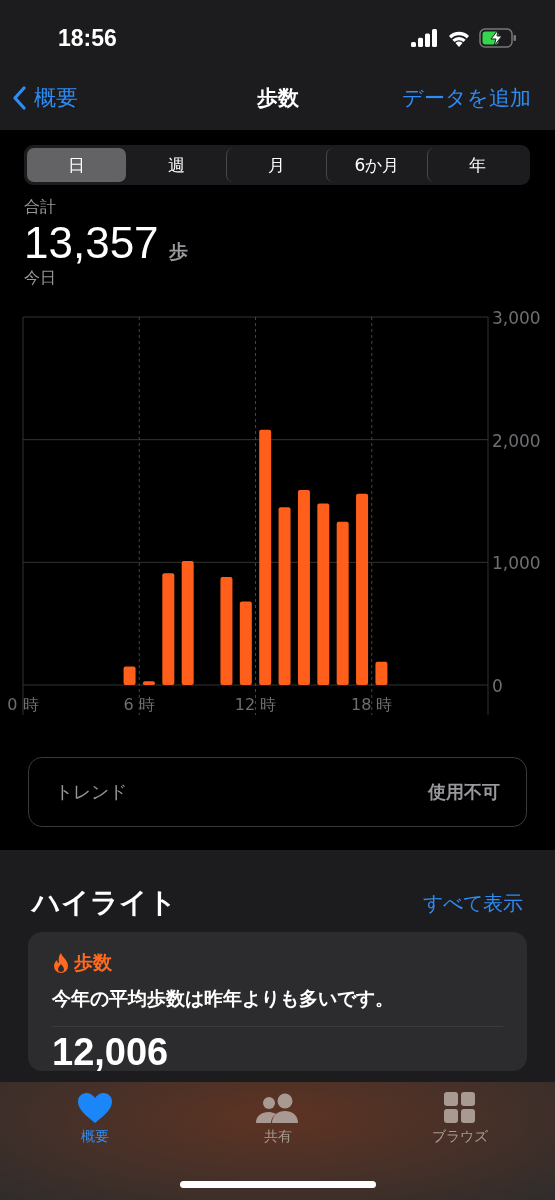  What do you see at coordinates (19, 98) in the screenshot?
I see `chevron-left-icon` at bounding box center [19, 98].